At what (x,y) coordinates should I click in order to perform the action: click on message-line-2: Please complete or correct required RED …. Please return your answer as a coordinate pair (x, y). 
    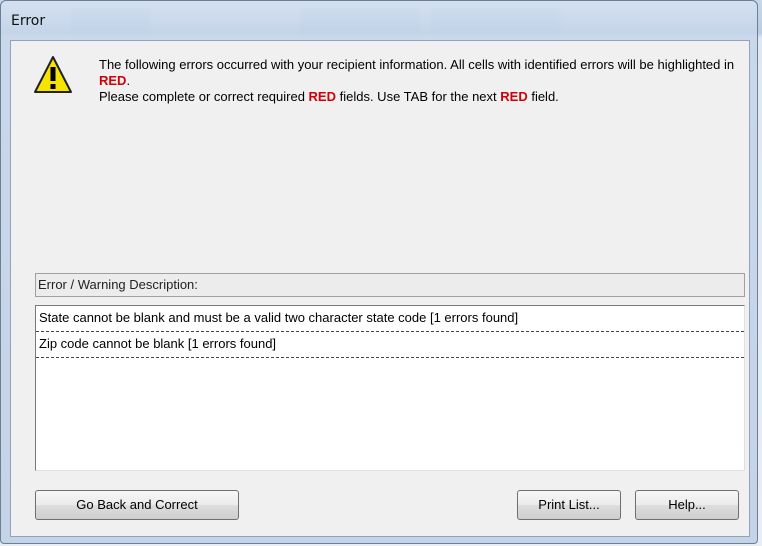
    Looking at the image, I should click on (329, 96).